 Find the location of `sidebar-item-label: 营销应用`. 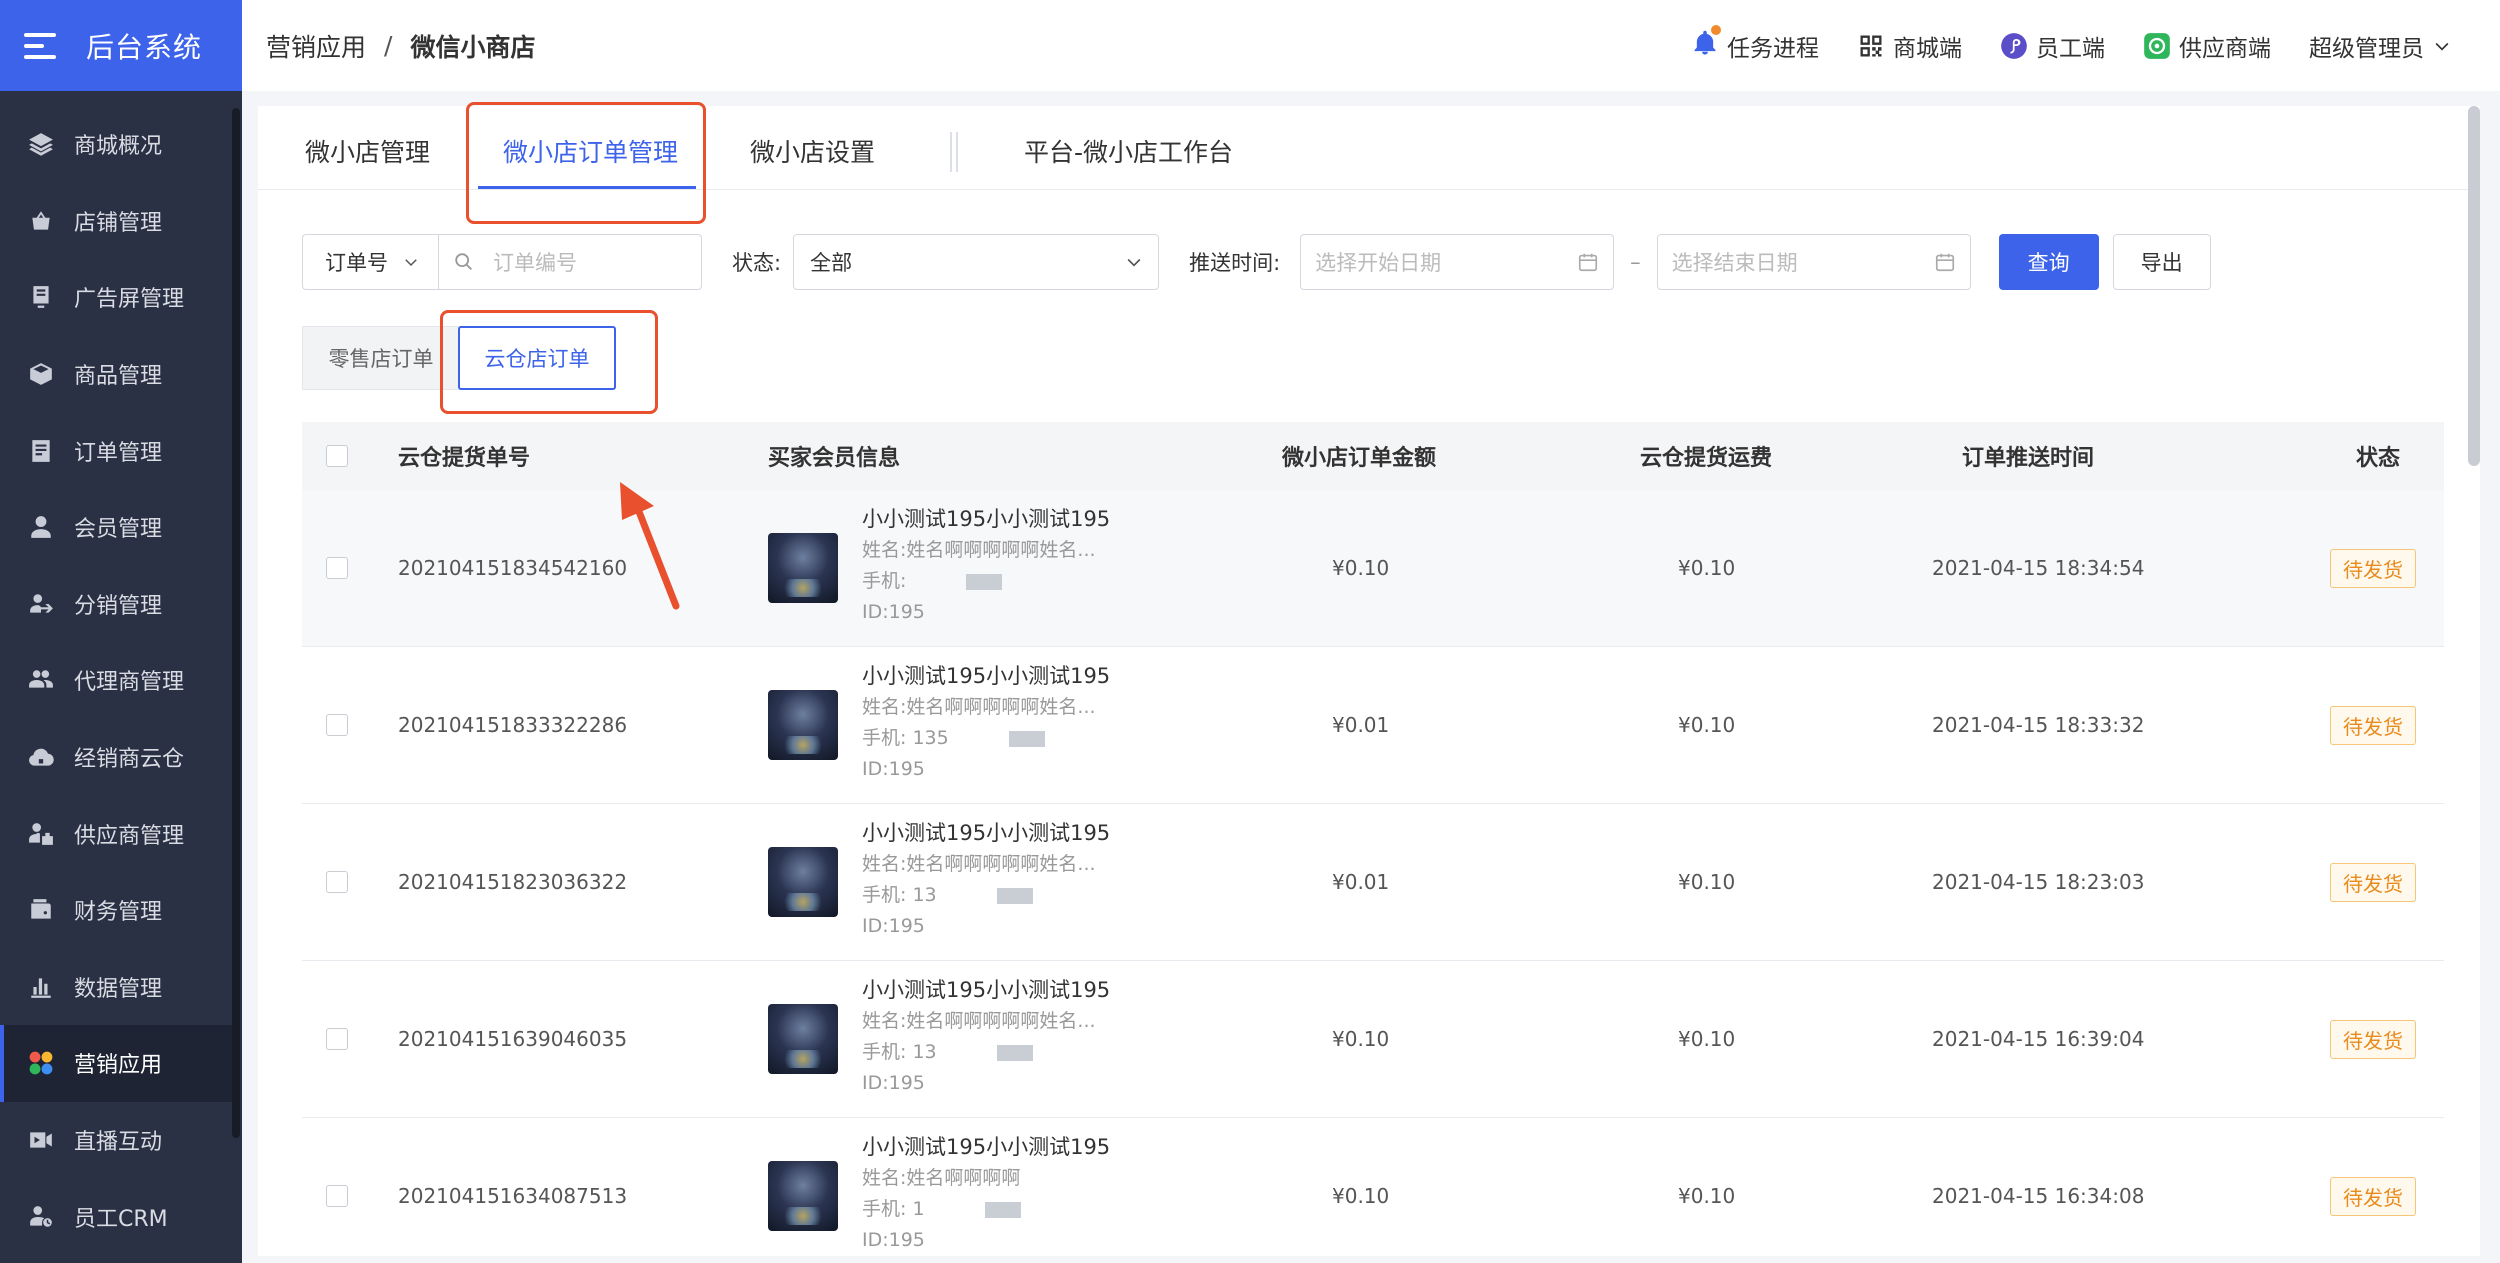

sidebar-item-label: 营销应用 is located at coordinates (118, 1066).